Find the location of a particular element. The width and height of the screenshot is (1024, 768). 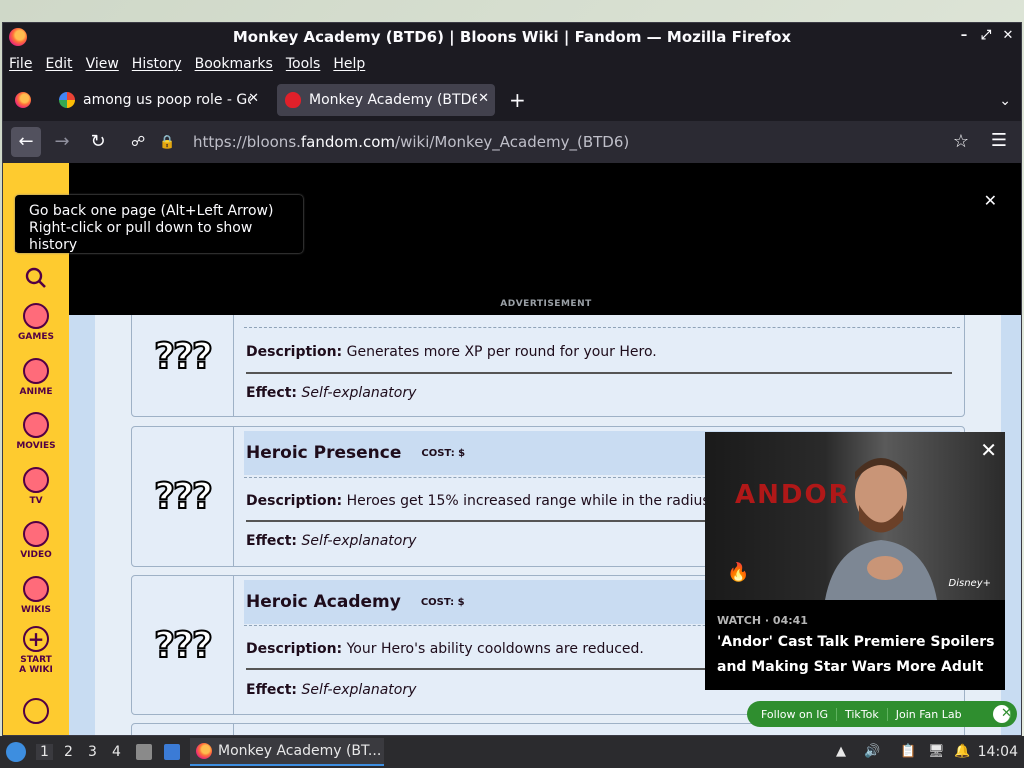

new-tab-icon: + is located at coordinates (517, 100).